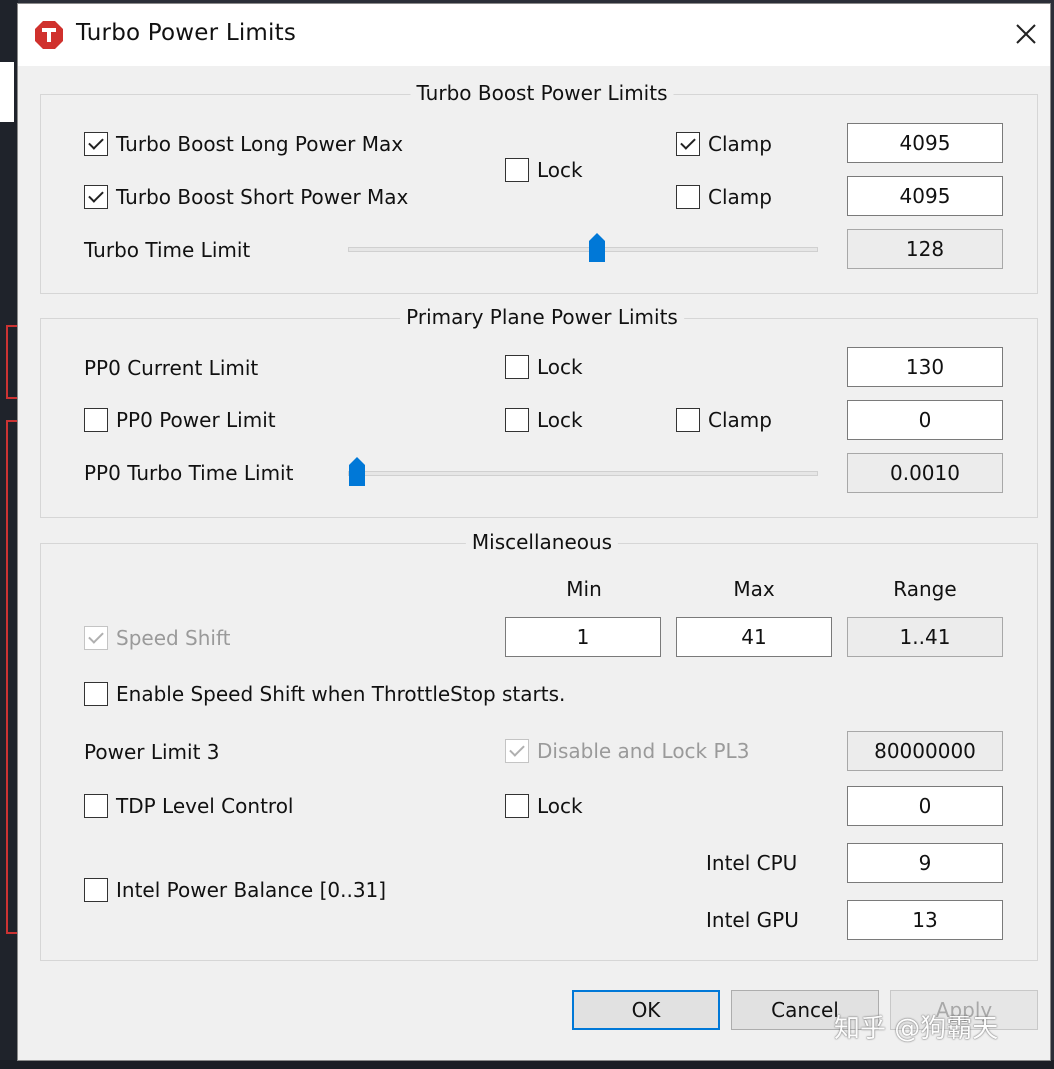 This screenshot has height=1069, width=1054. I want to click on speed-shift-min-input: 1, so click(583, 637).